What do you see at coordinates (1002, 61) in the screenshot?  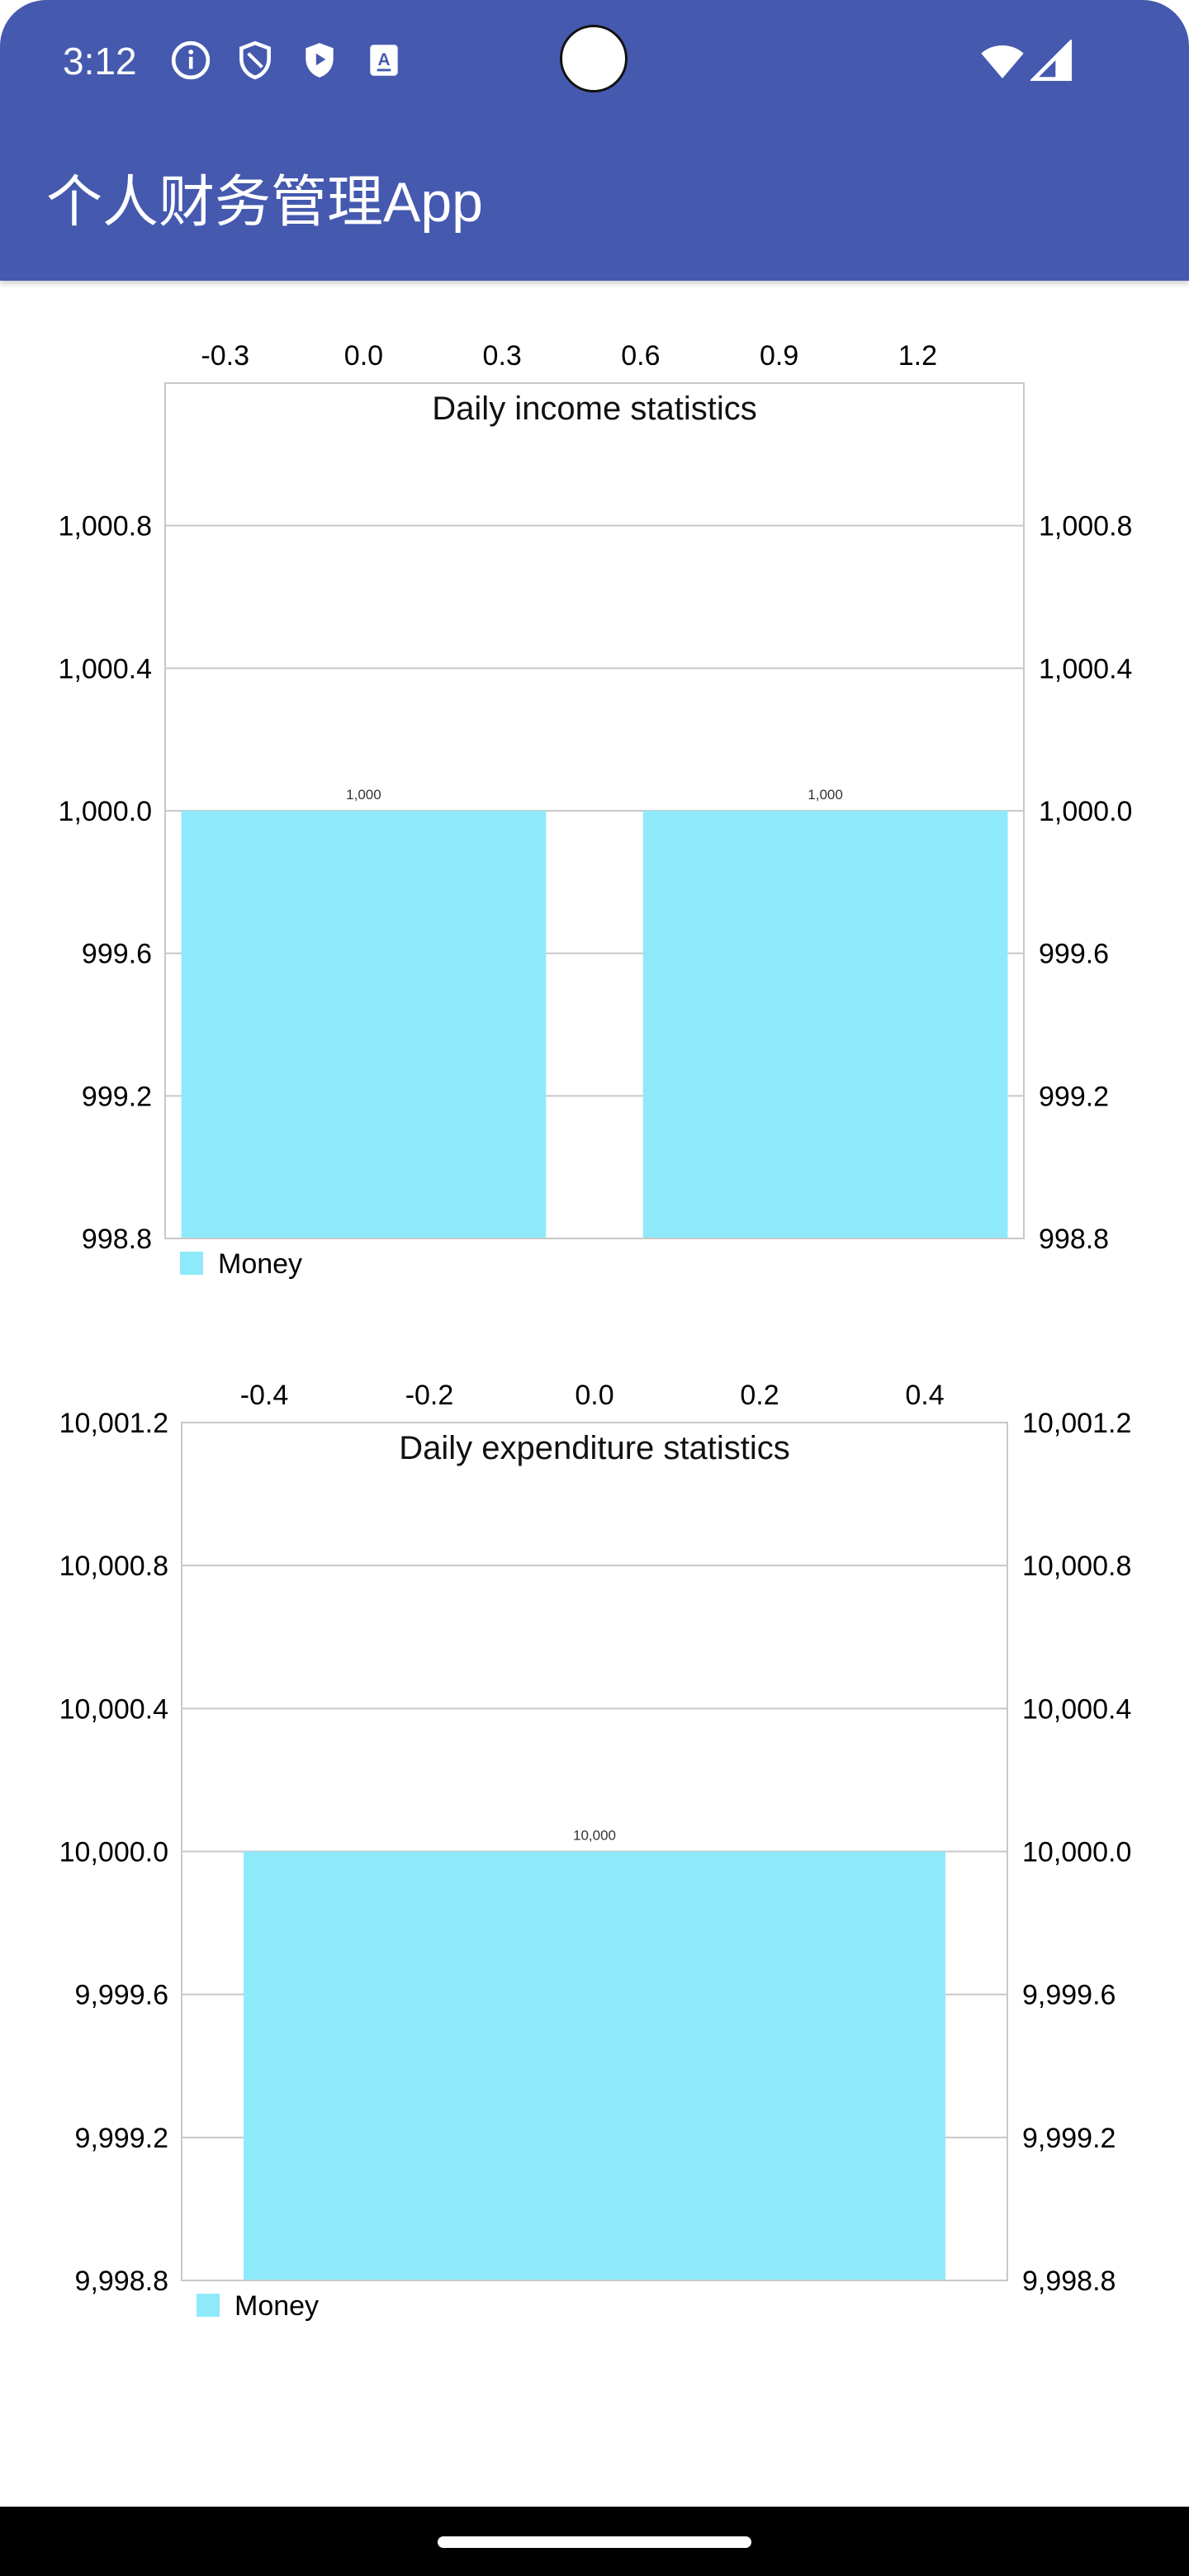 I see `wifi-icon` at bounding box center [1002, 61].